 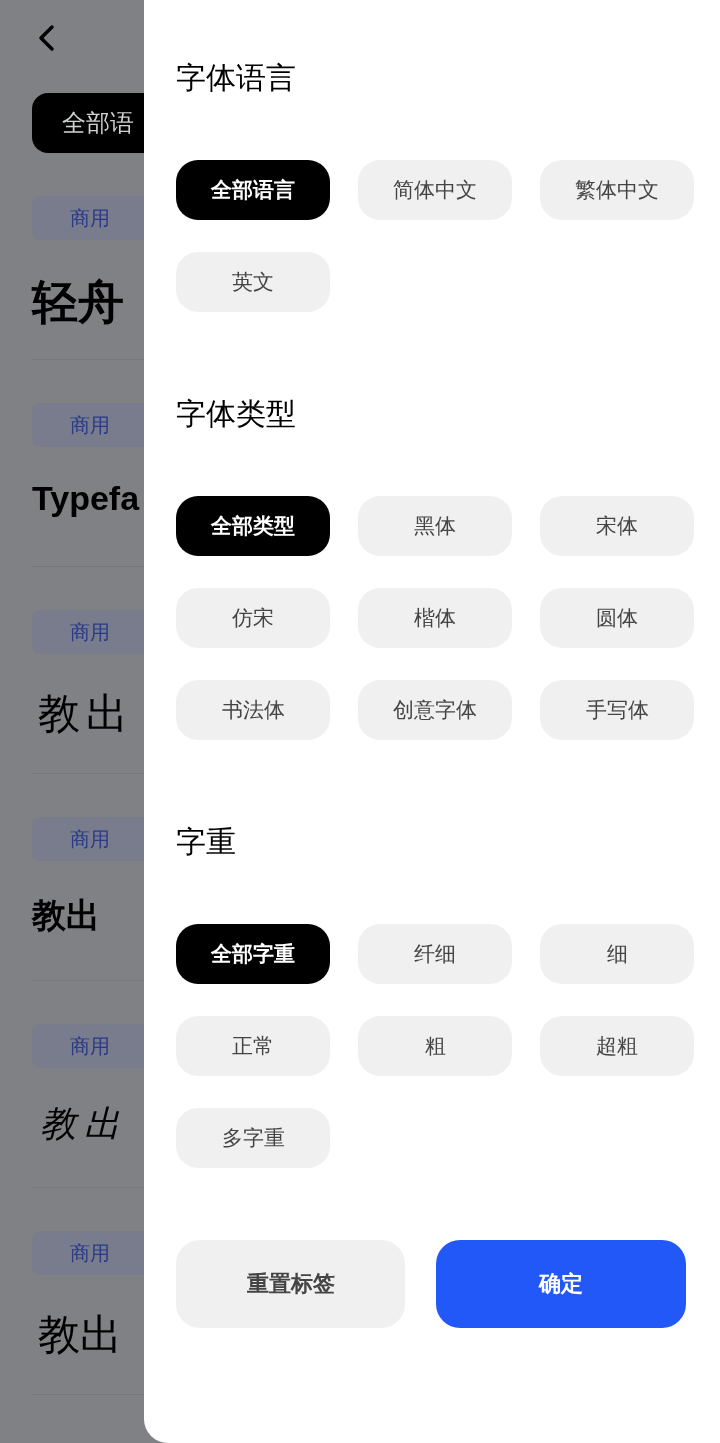 What do you see at coordinates (236, 78) in the screenshot?
I see `section-title: 字体语言` at bounding box center [236, 78].